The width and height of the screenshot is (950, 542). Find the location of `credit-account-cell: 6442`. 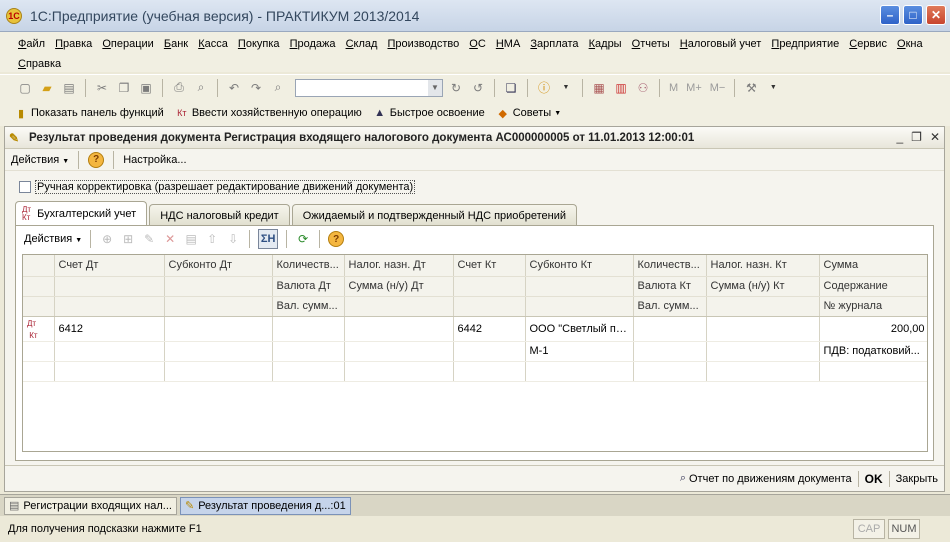

credit-account-cell: 6442 is located at coordinates (489, 329).